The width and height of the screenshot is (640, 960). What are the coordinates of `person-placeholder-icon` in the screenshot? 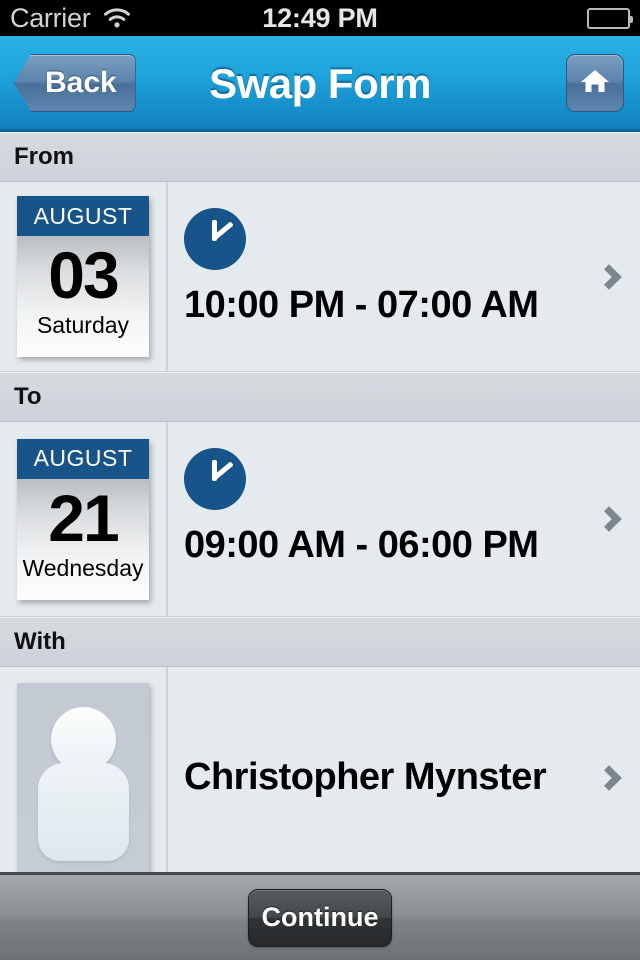 It's located at (83, 777).